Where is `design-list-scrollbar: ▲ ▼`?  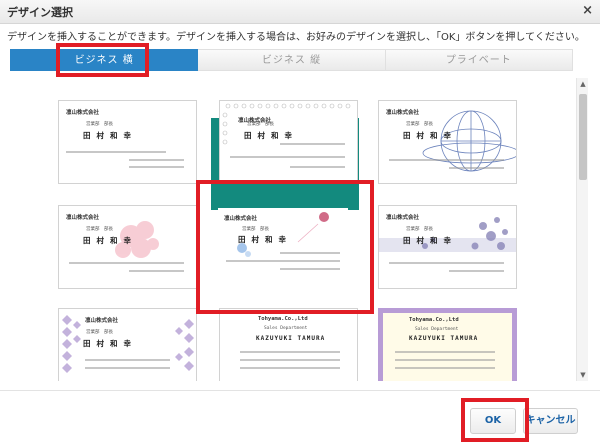
design-list-scrollbar: ▲ ▼ is located at coordinates (582, 229).